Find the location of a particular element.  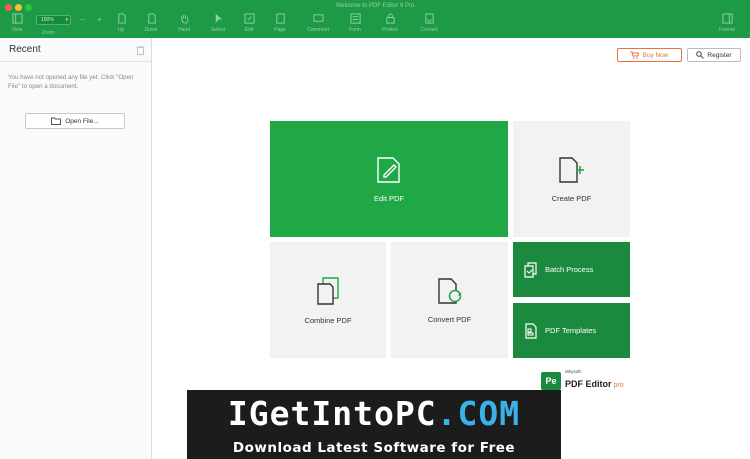

logo-mark: Pe is located at coordinates (551, 380).